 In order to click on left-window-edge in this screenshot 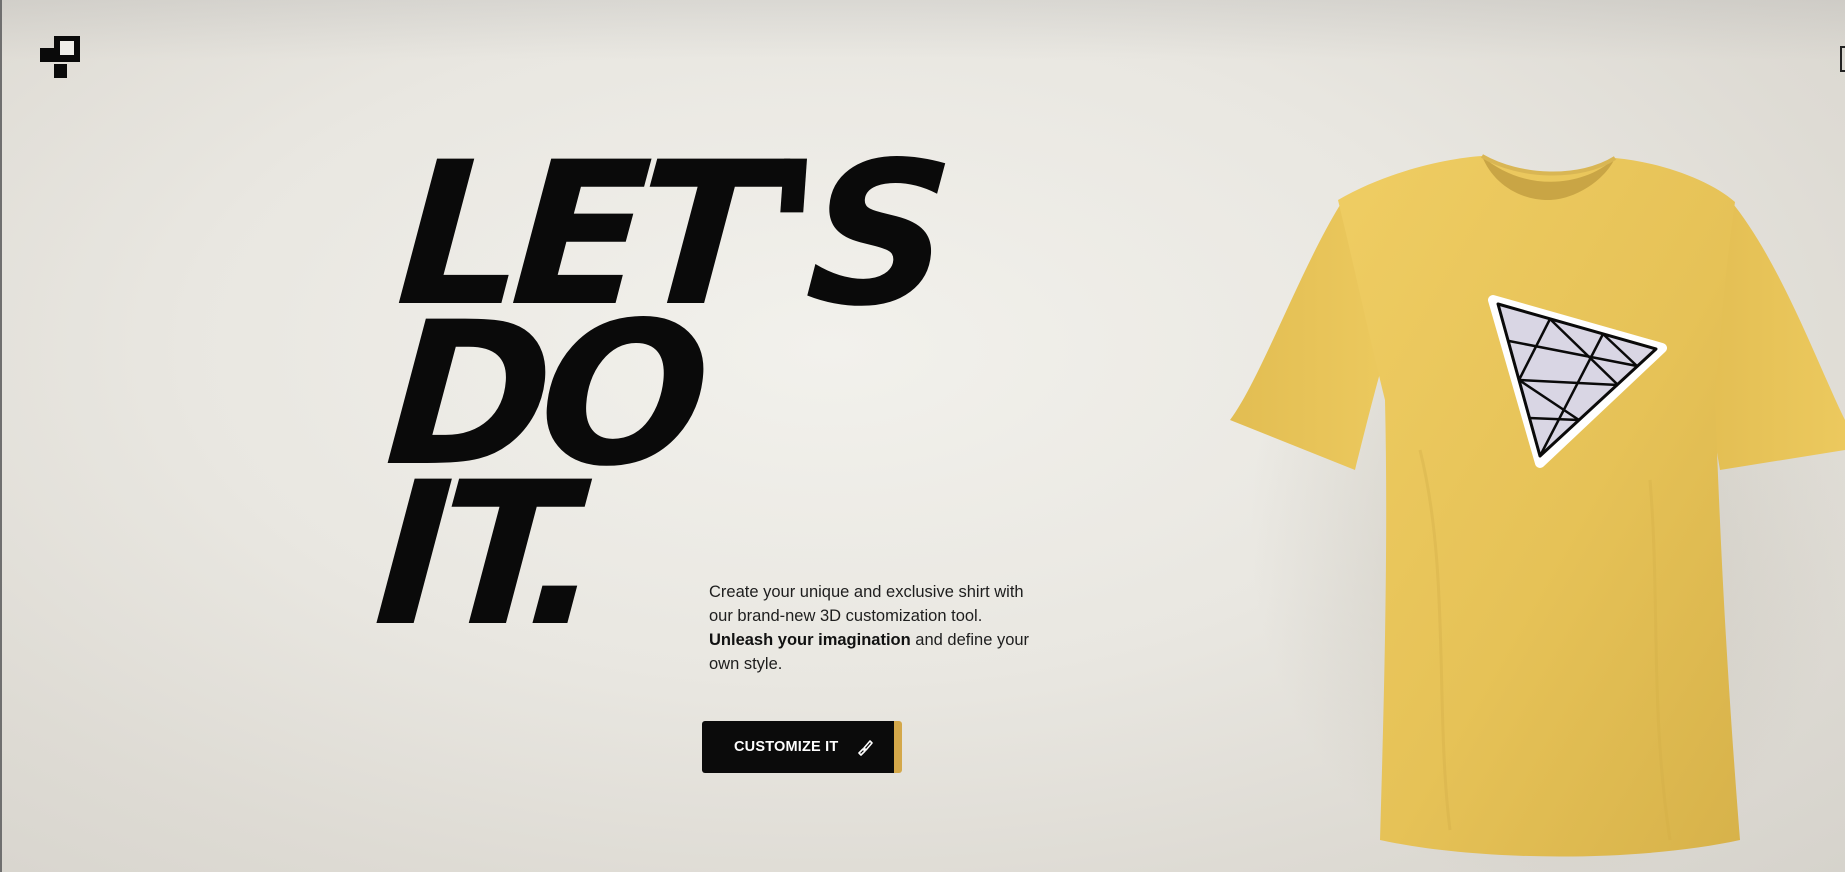, I will do `click(1, 436)`.